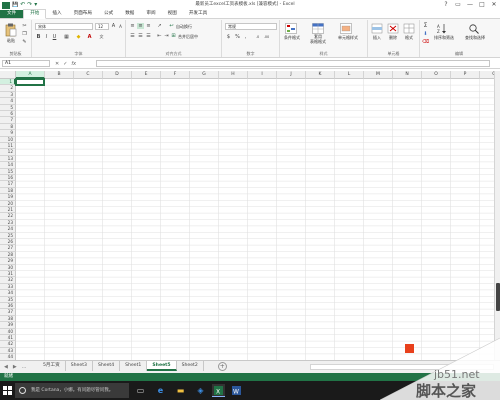 This screenshot has height=400, width=500. What do you see at coordinates (83, 14) in the screenshot?
I see `tab-page-layout: 页面布局` at bounding box center [83, 14].